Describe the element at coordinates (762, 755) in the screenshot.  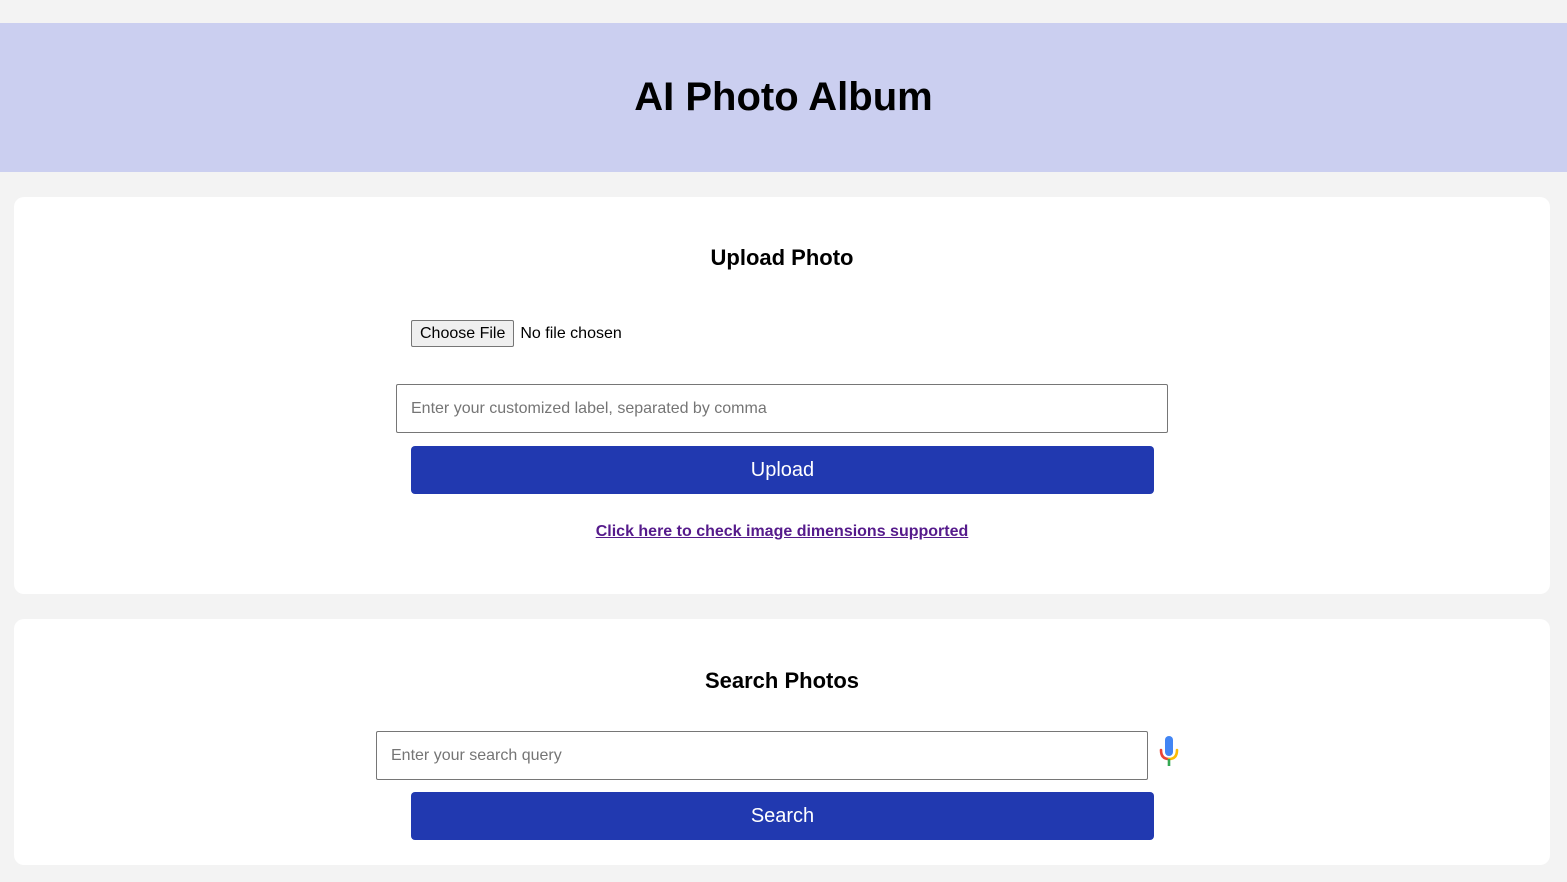
I see `search-input` at that location.